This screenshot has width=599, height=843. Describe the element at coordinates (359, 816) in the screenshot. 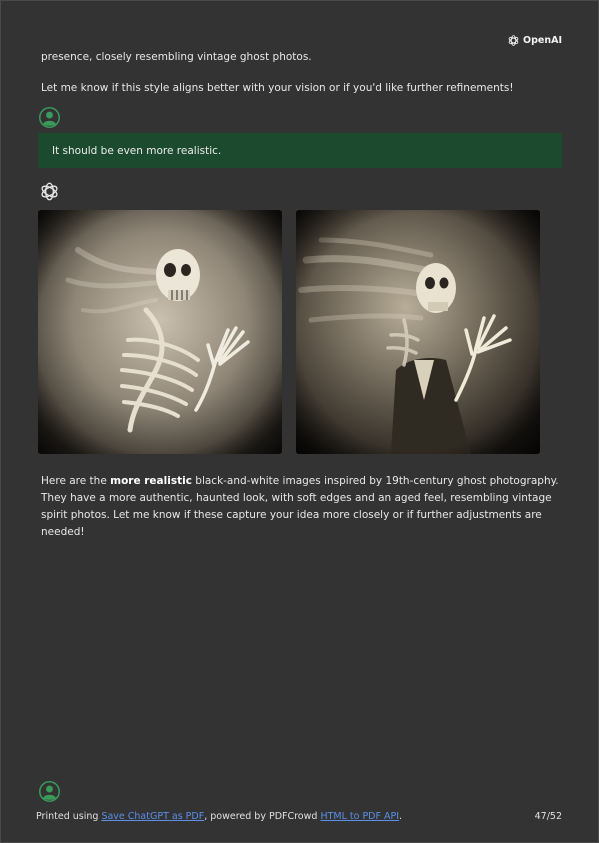

I see `html-to-pdf-api-link: HTML to PDF API` at that location.